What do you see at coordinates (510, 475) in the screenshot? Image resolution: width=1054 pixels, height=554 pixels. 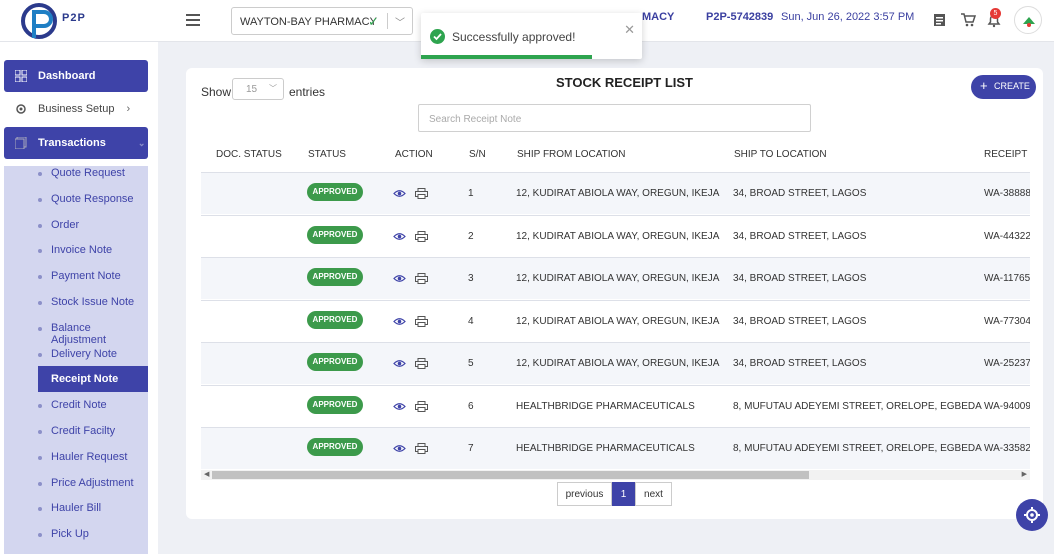 I see `scrollbar-thumb` at bounding box center [510, 475].